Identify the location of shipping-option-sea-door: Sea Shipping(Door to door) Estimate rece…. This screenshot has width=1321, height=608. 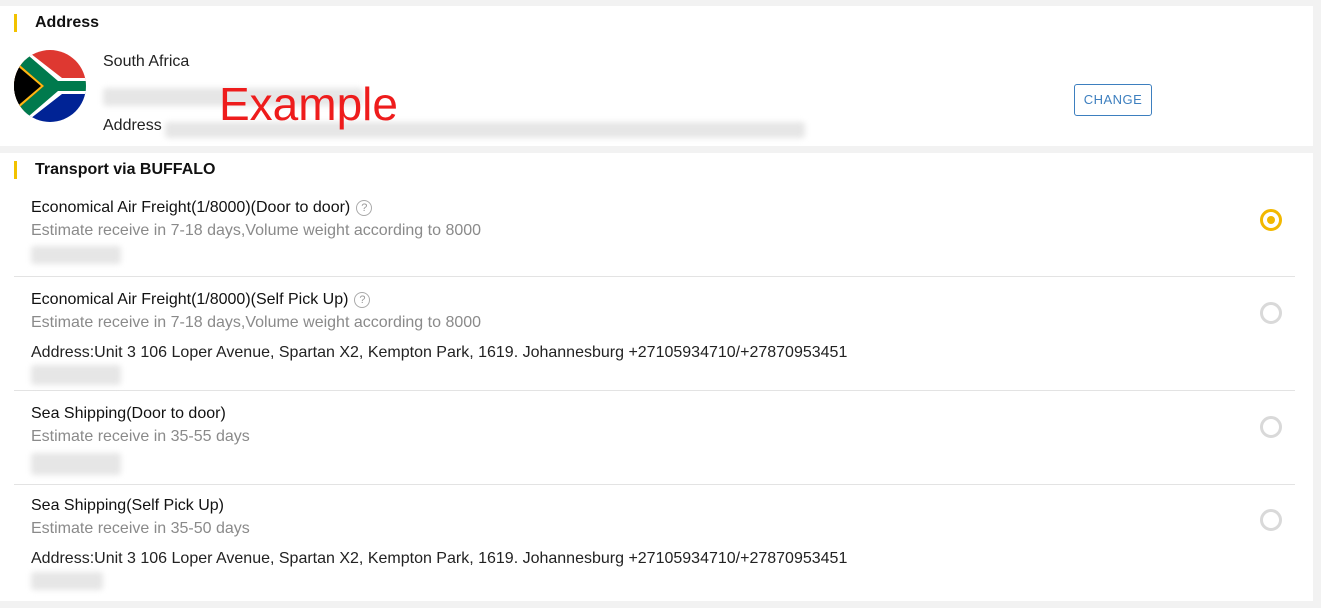
(654, 438).